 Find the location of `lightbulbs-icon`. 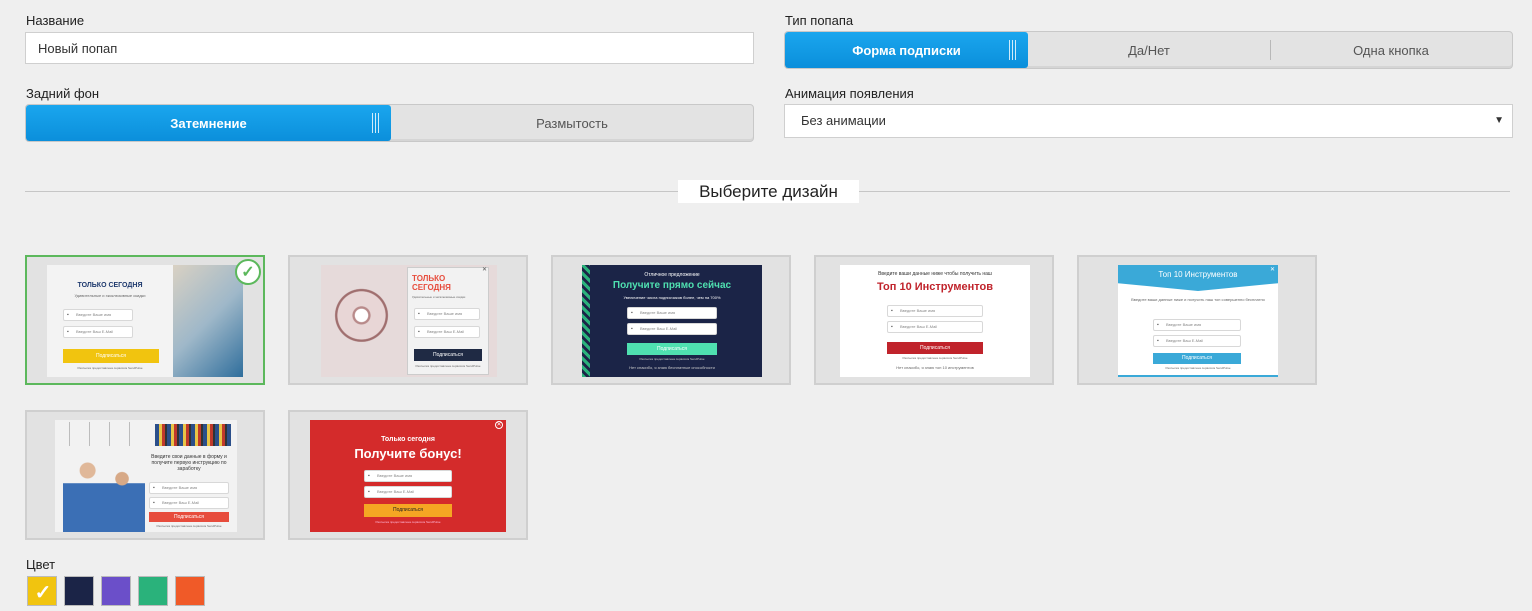

lightbulbs-icon is located at coordinates (104, 434).